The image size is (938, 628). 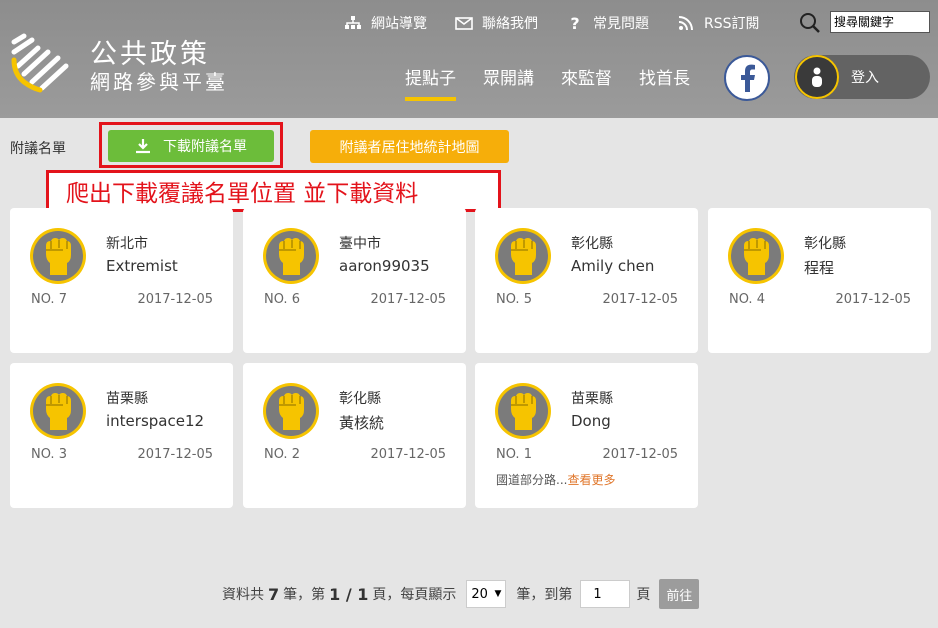 I want to click on toplink-sitemap: 網站導覽, so click(x=385, y=23).